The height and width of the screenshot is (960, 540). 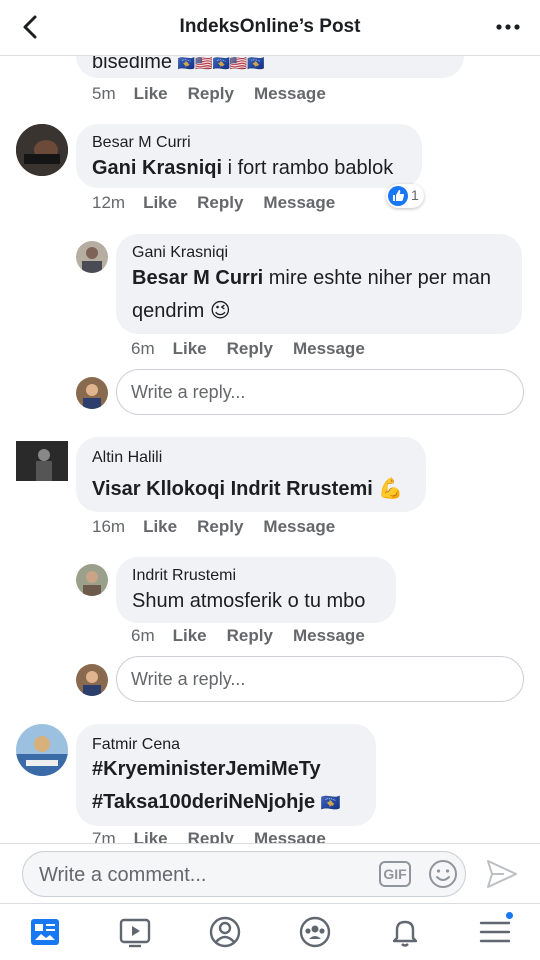 What do you see at coordinates (496, 930) in the screenshot?
I see `menu-icon` at bounding box center [496, 930].